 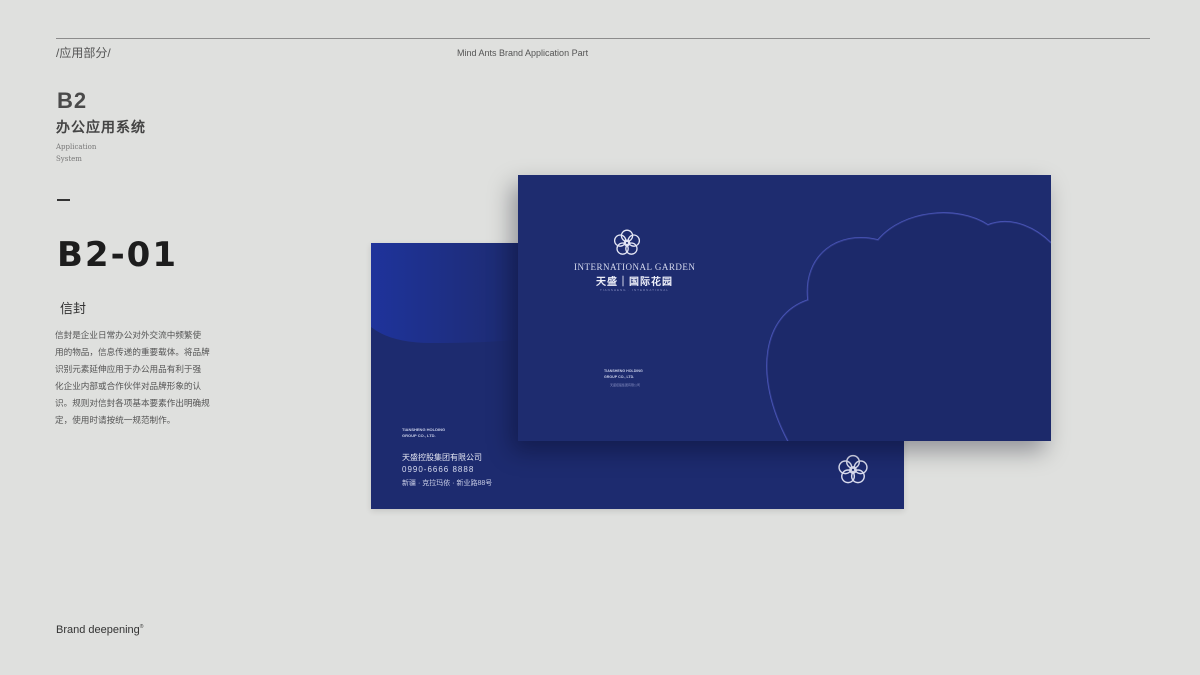 I want to click on description-line: 识。规则对信封各项基本要素作出明确规, so click(x=132, y=403).